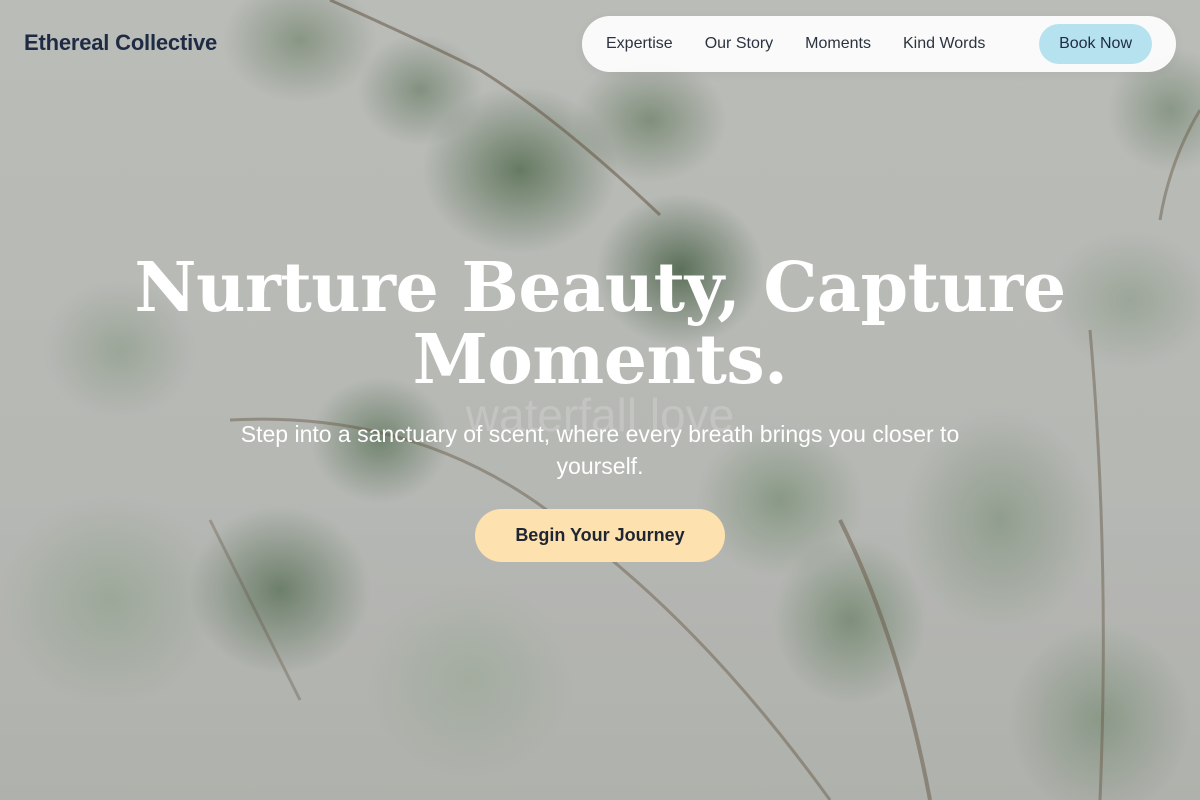 The height and width of the screenshot is (800, 1200). I want to click on nav-link-our-story: Our Story, so click(739, 44).